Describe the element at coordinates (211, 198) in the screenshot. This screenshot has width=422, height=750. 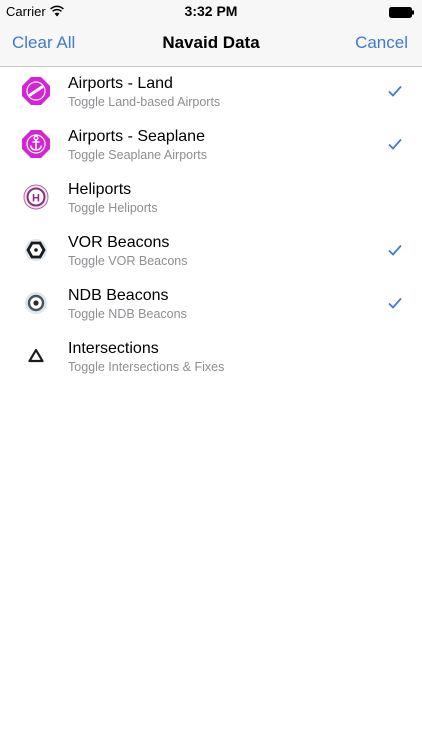
I see `list-item-heliports: H Heliports Toggle Heliports` at that location.